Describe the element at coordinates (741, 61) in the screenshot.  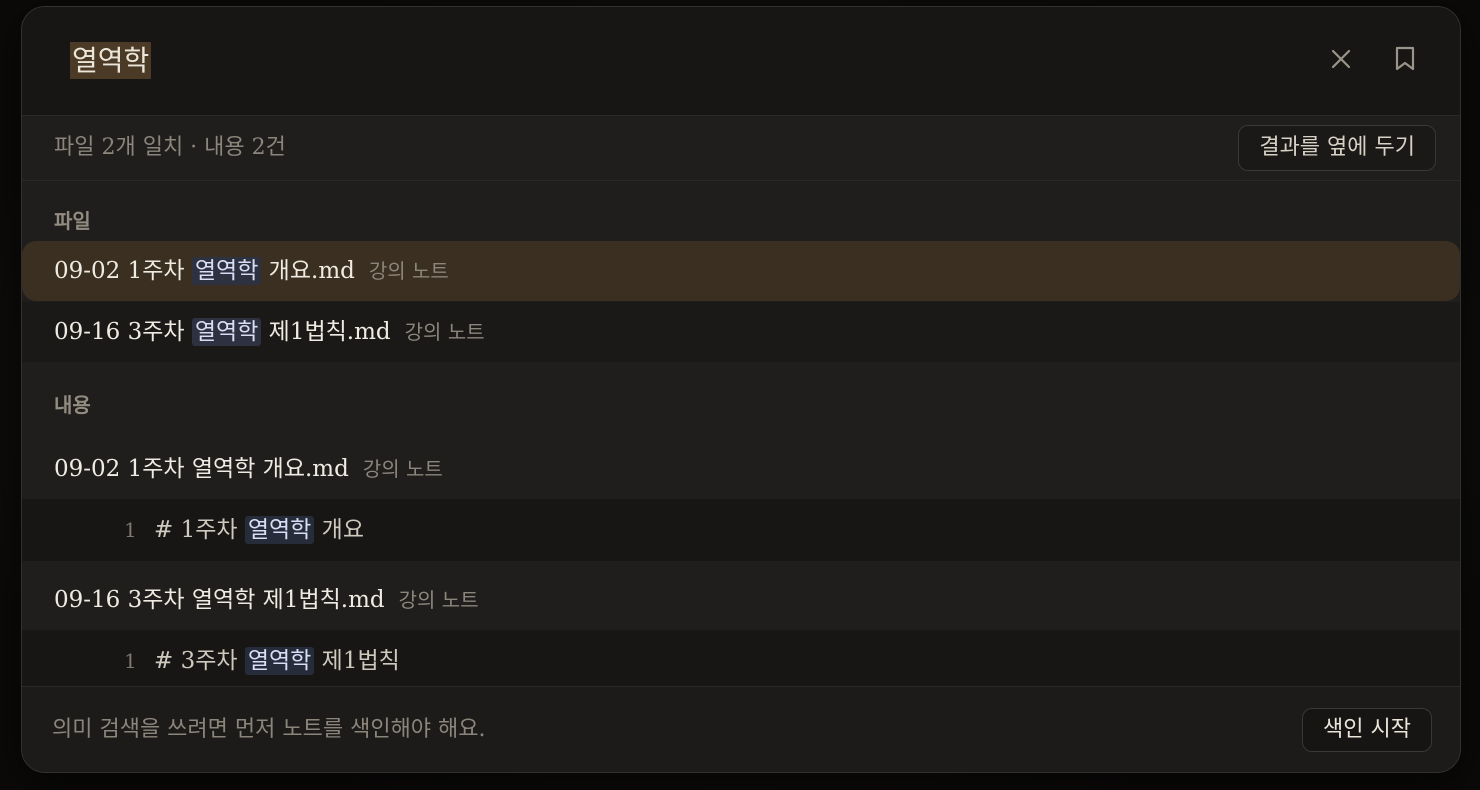
I see `search-header: 열역학` at that location.